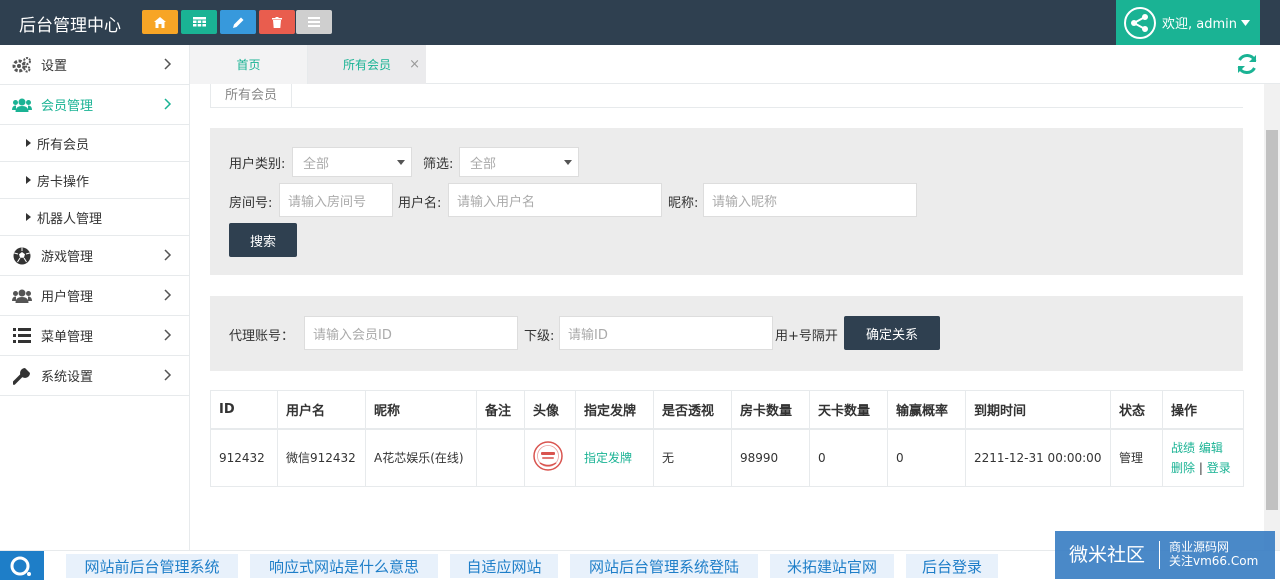 The image size is (1280, 580). I want to click on home-button, so click(160, 22).